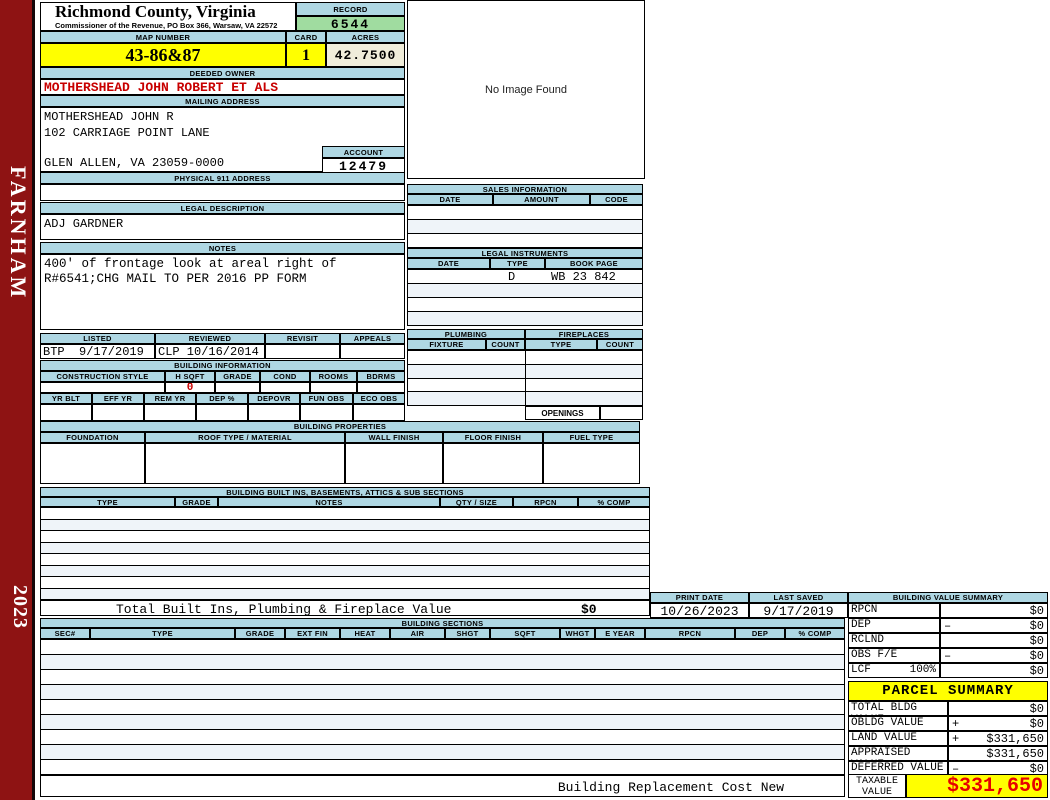 This screenshot has height=800, width=1050. Describe the element at coordinates (541, 199) in the screenshot. I see `sales-amount-label: AMOUNT` at that location.